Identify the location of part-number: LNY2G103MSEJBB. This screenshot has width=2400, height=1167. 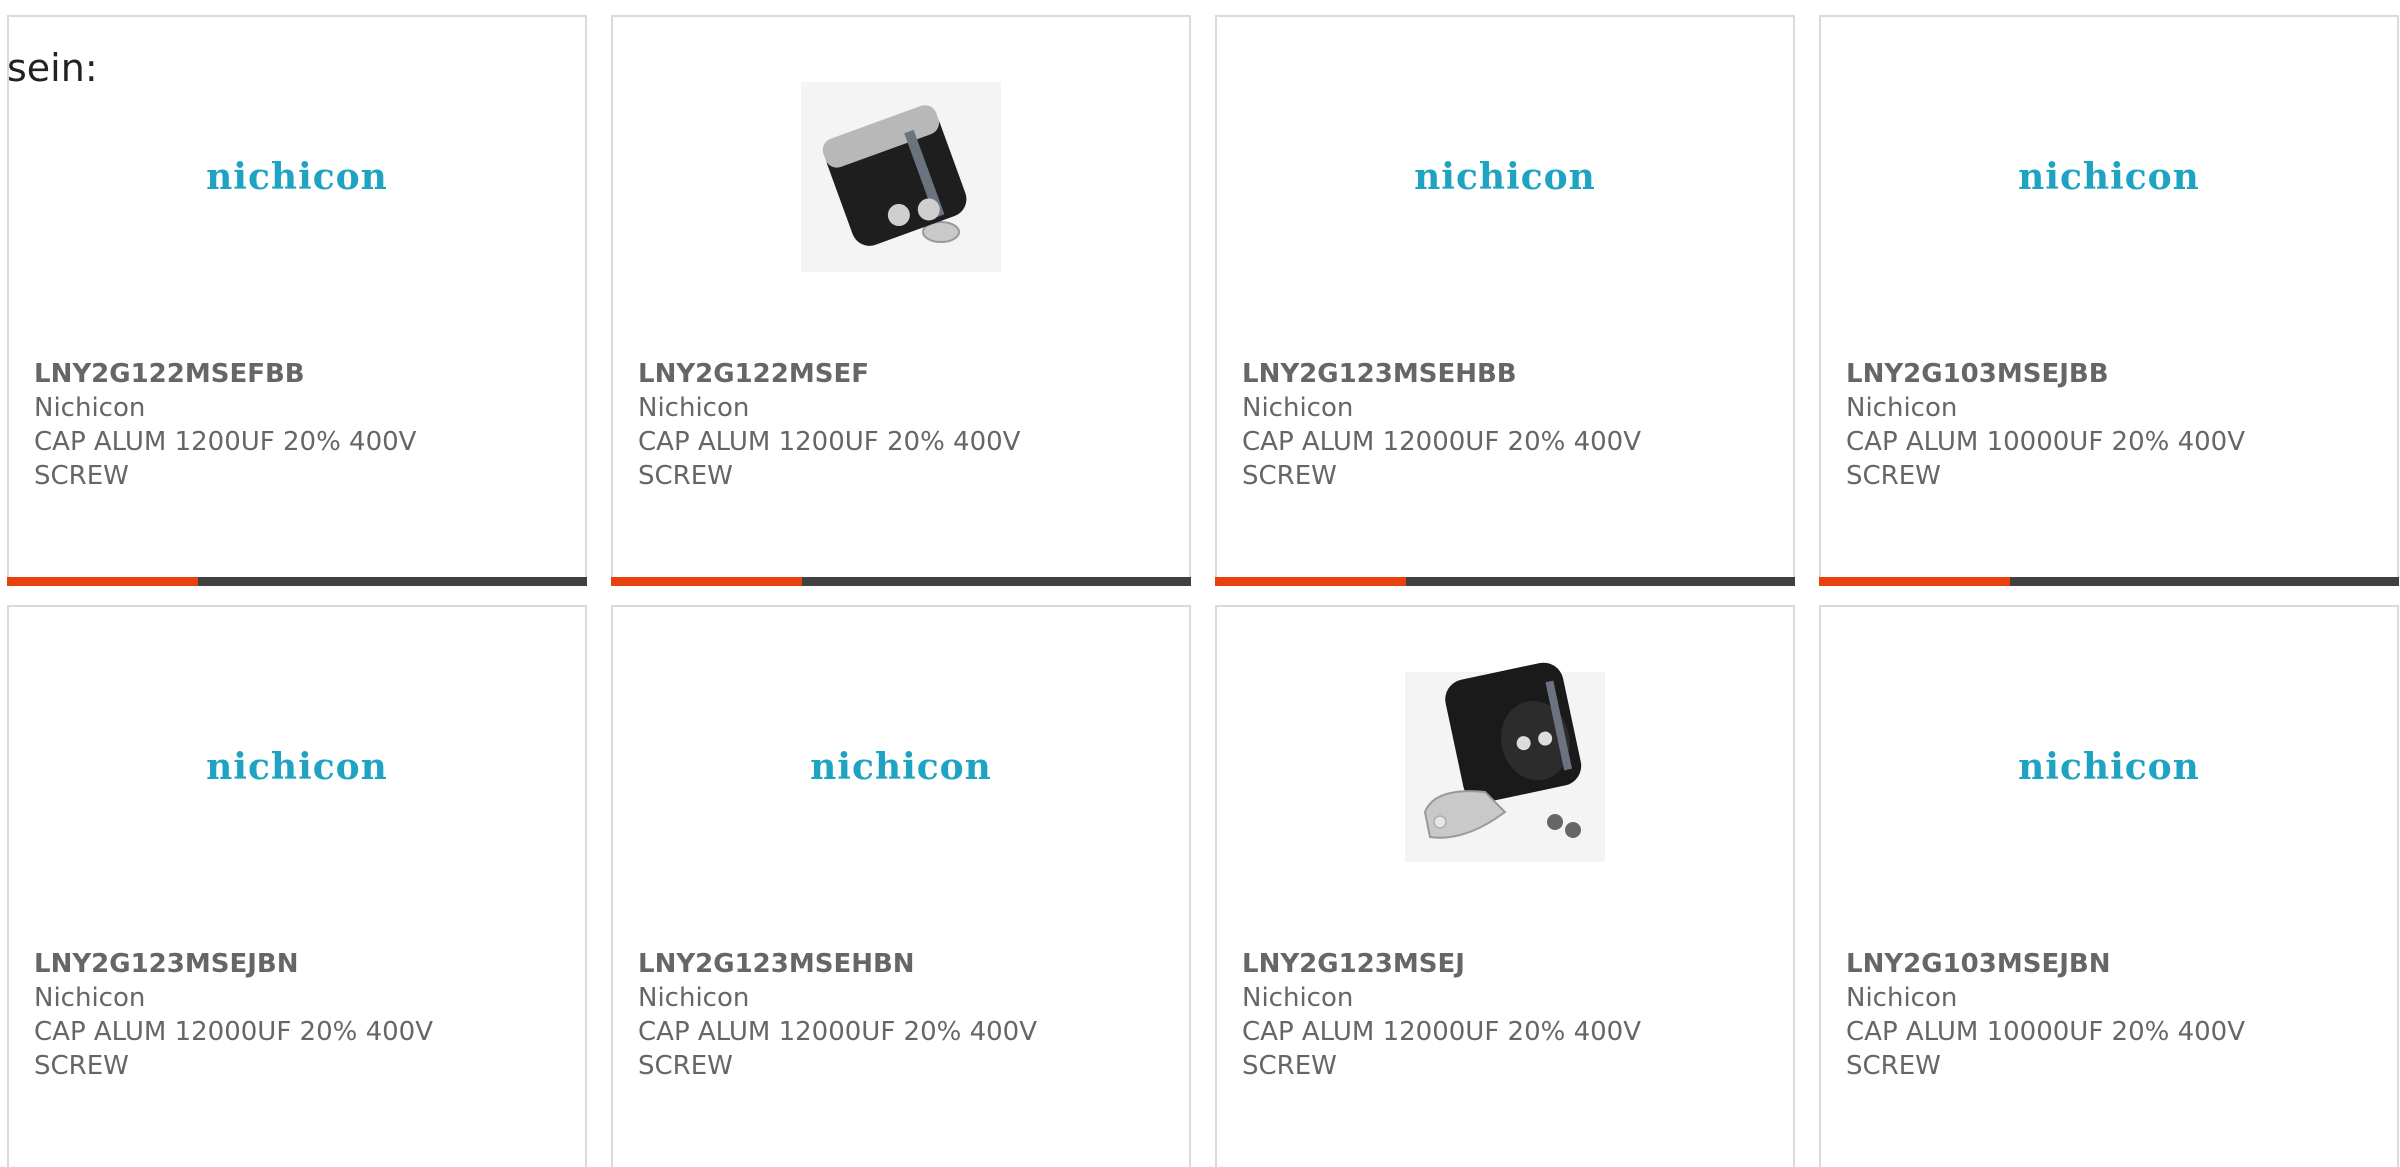
(2111, 374).